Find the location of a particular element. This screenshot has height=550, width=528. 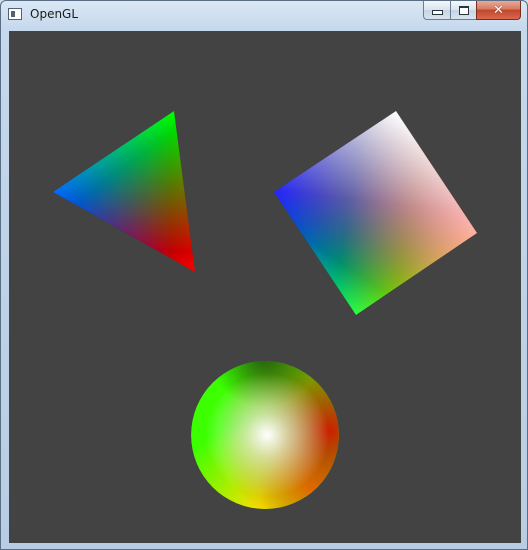

minimize-icon is located at coordinates (437, 12).